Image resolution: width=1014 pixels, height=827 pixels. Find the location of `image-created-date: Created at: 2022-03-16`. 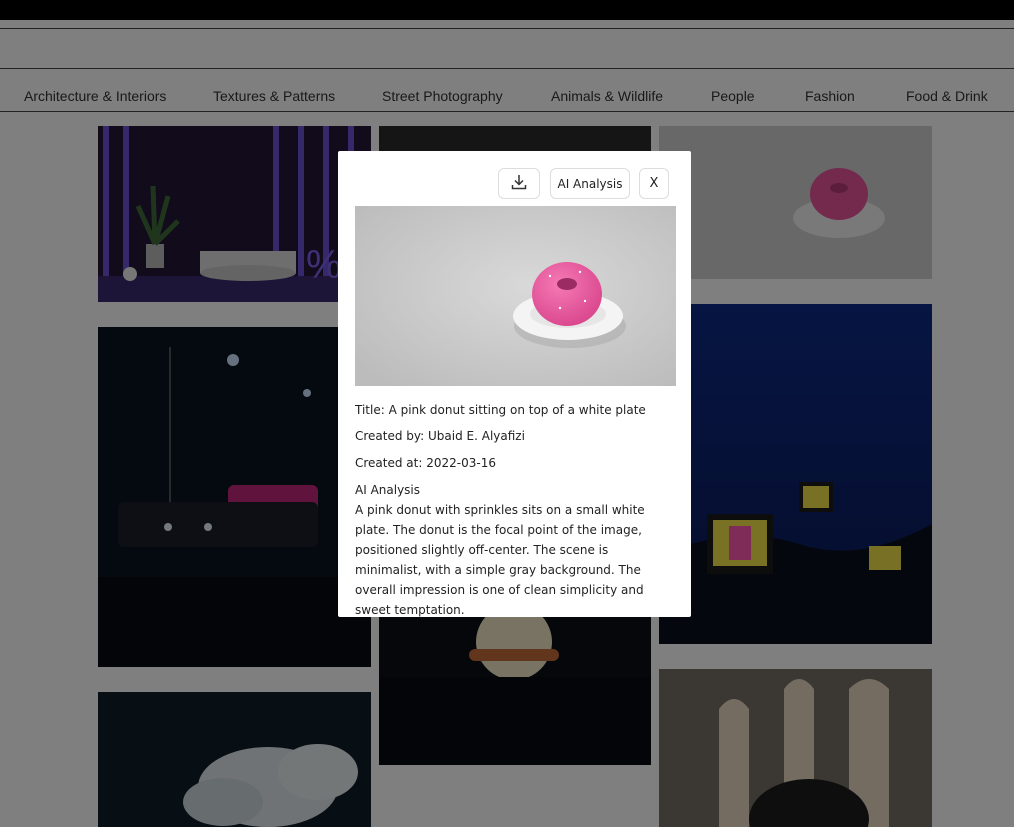

image-created-date: Created at: 2022-03-16 is located at coordinates (425, 463).